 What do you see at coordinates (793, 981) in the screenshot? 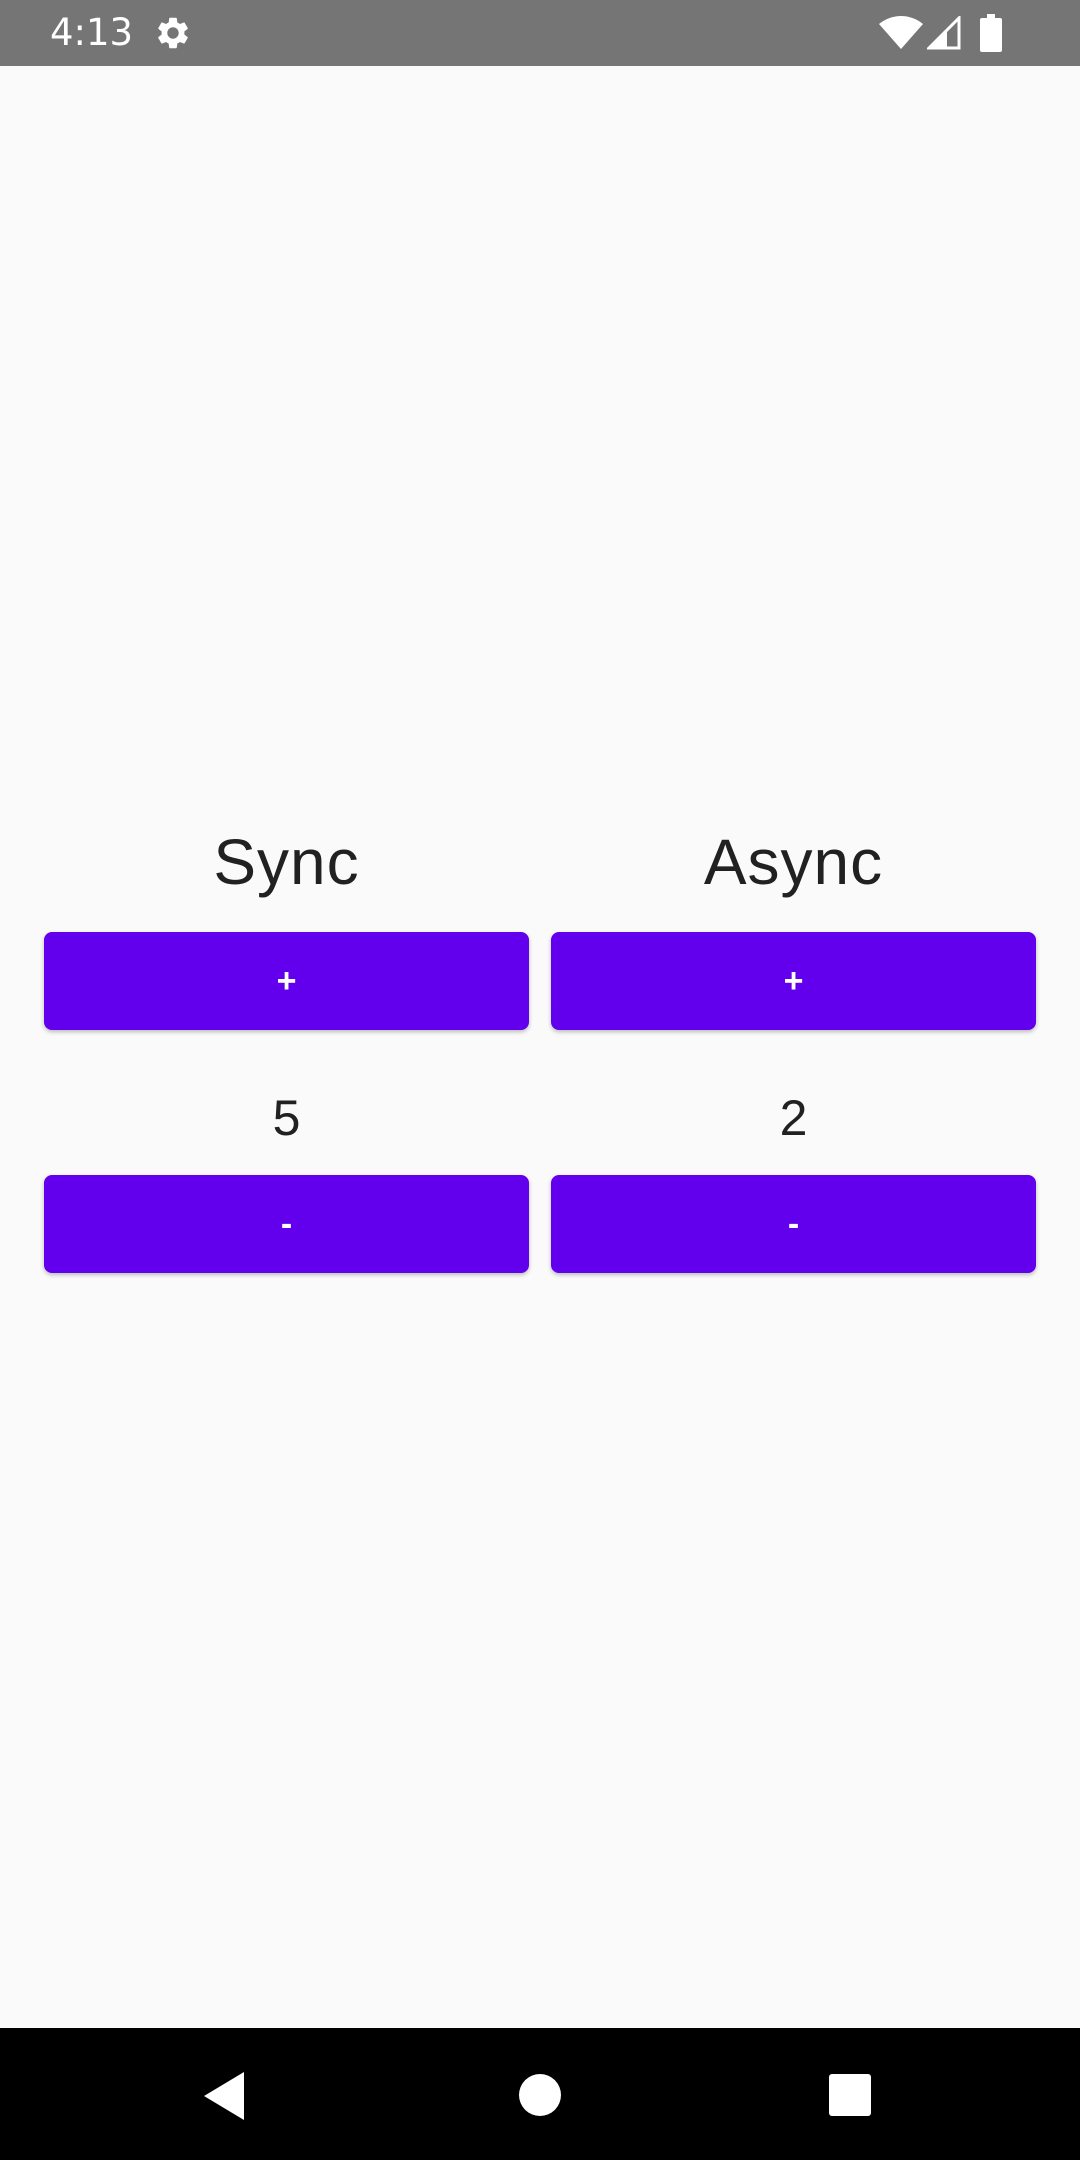
I see `async-increment-button: +` at bounding box center [793, 981].